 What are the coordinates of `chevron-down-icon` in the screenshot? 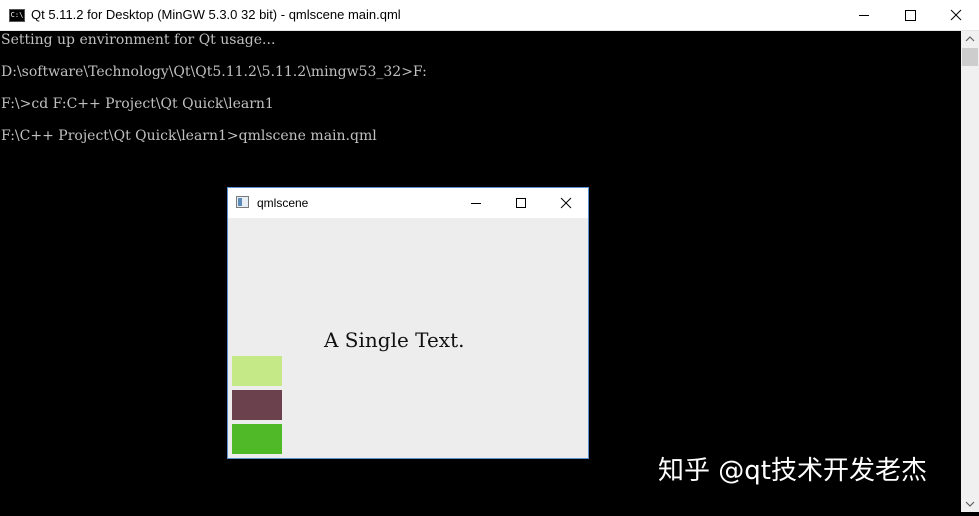 It's located at (970, 504).